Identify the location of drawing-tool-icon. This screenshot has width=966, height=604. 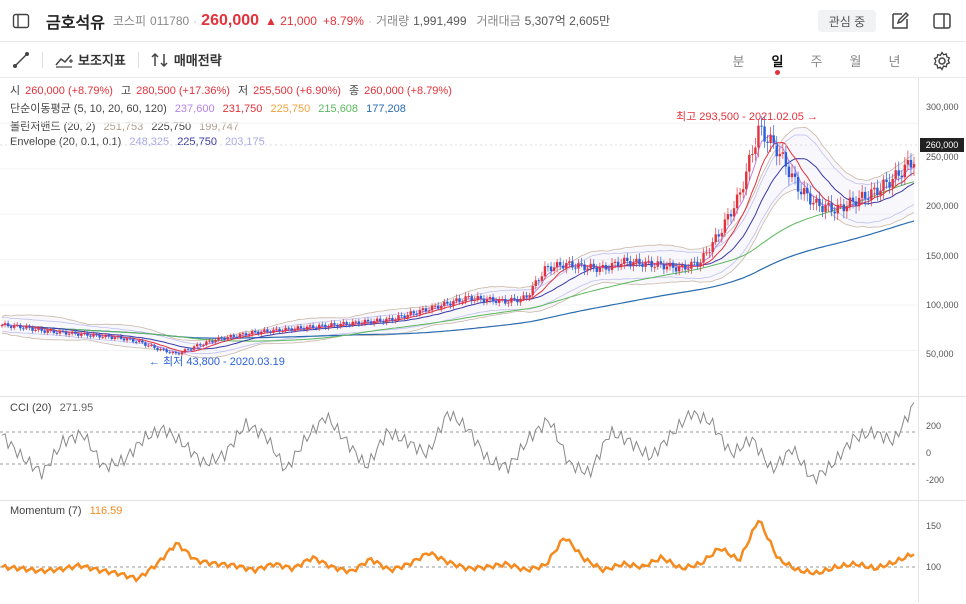
(21, 60).